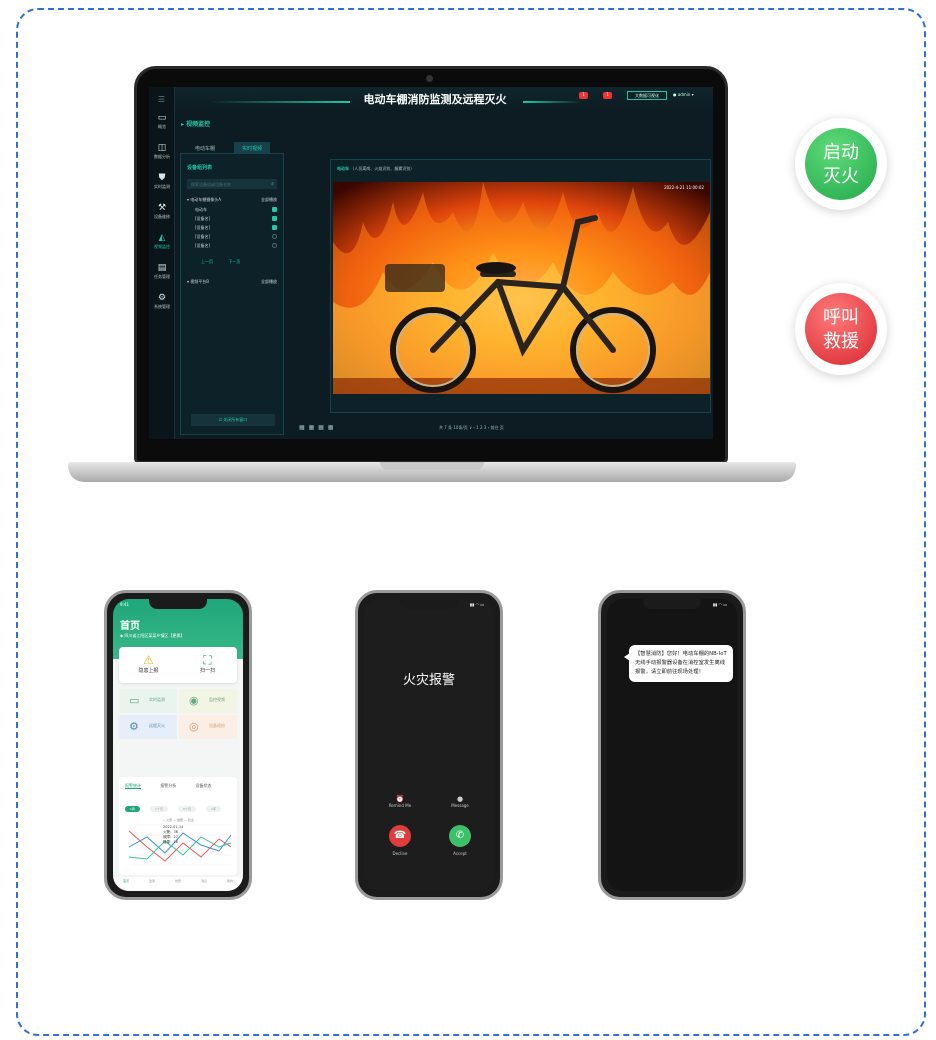  Describe the element at coordinates (208, 701) in the screenshot. I see `tile-video: ◉ 监控视频` at that location.